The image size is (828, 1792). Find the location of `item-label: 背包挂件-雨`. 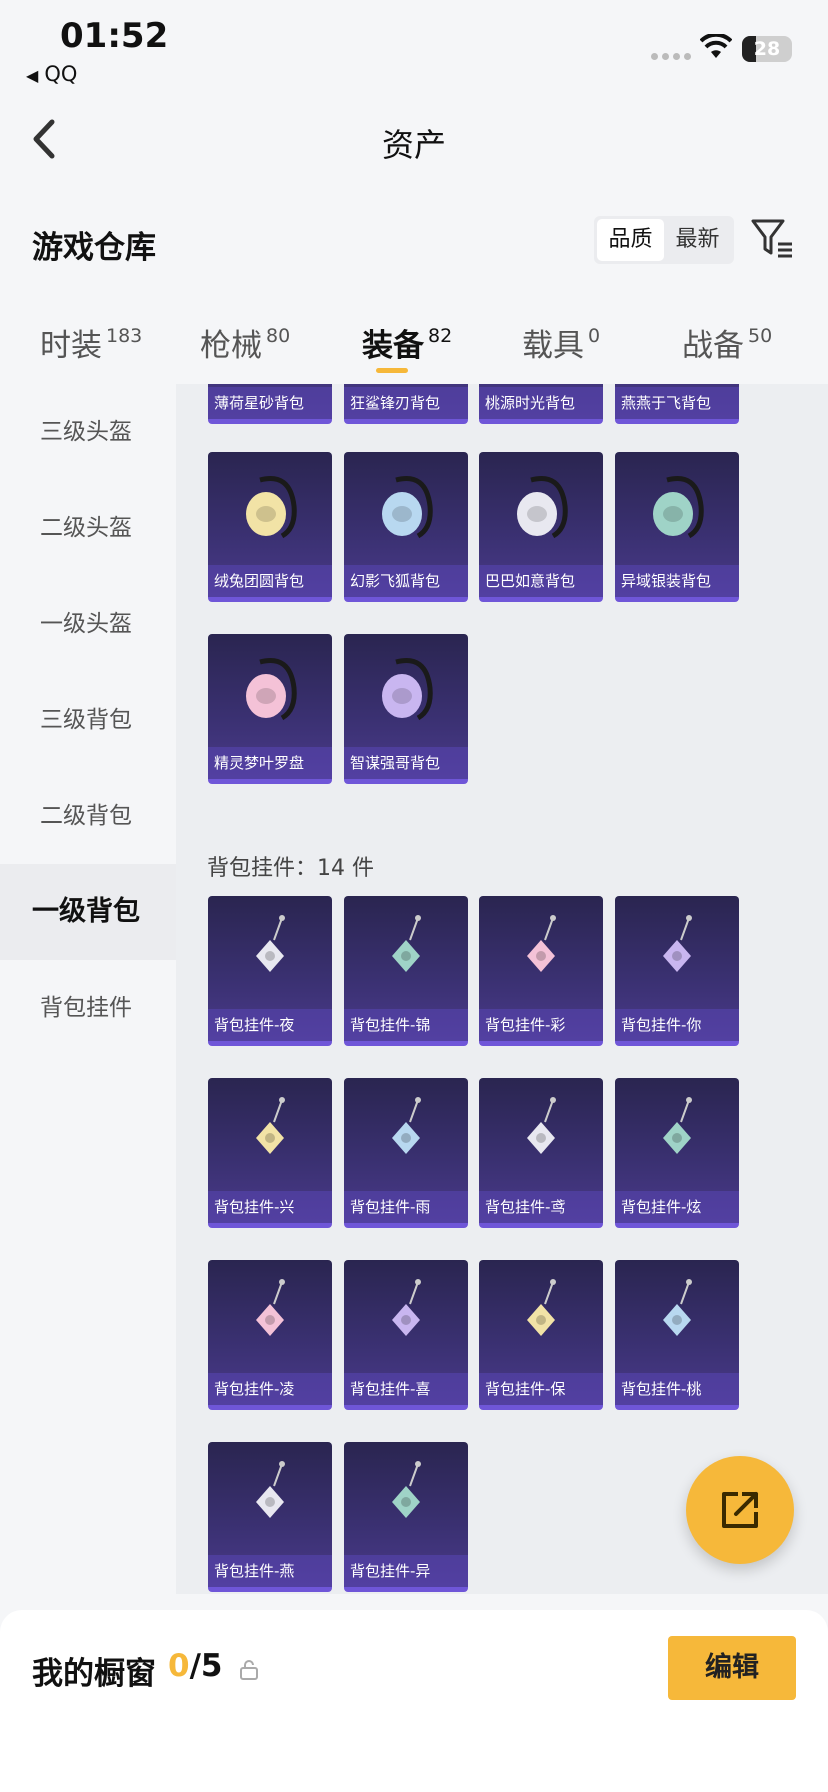

item-label: 背包挂件-雨 is located at coordinates (406, 1207).